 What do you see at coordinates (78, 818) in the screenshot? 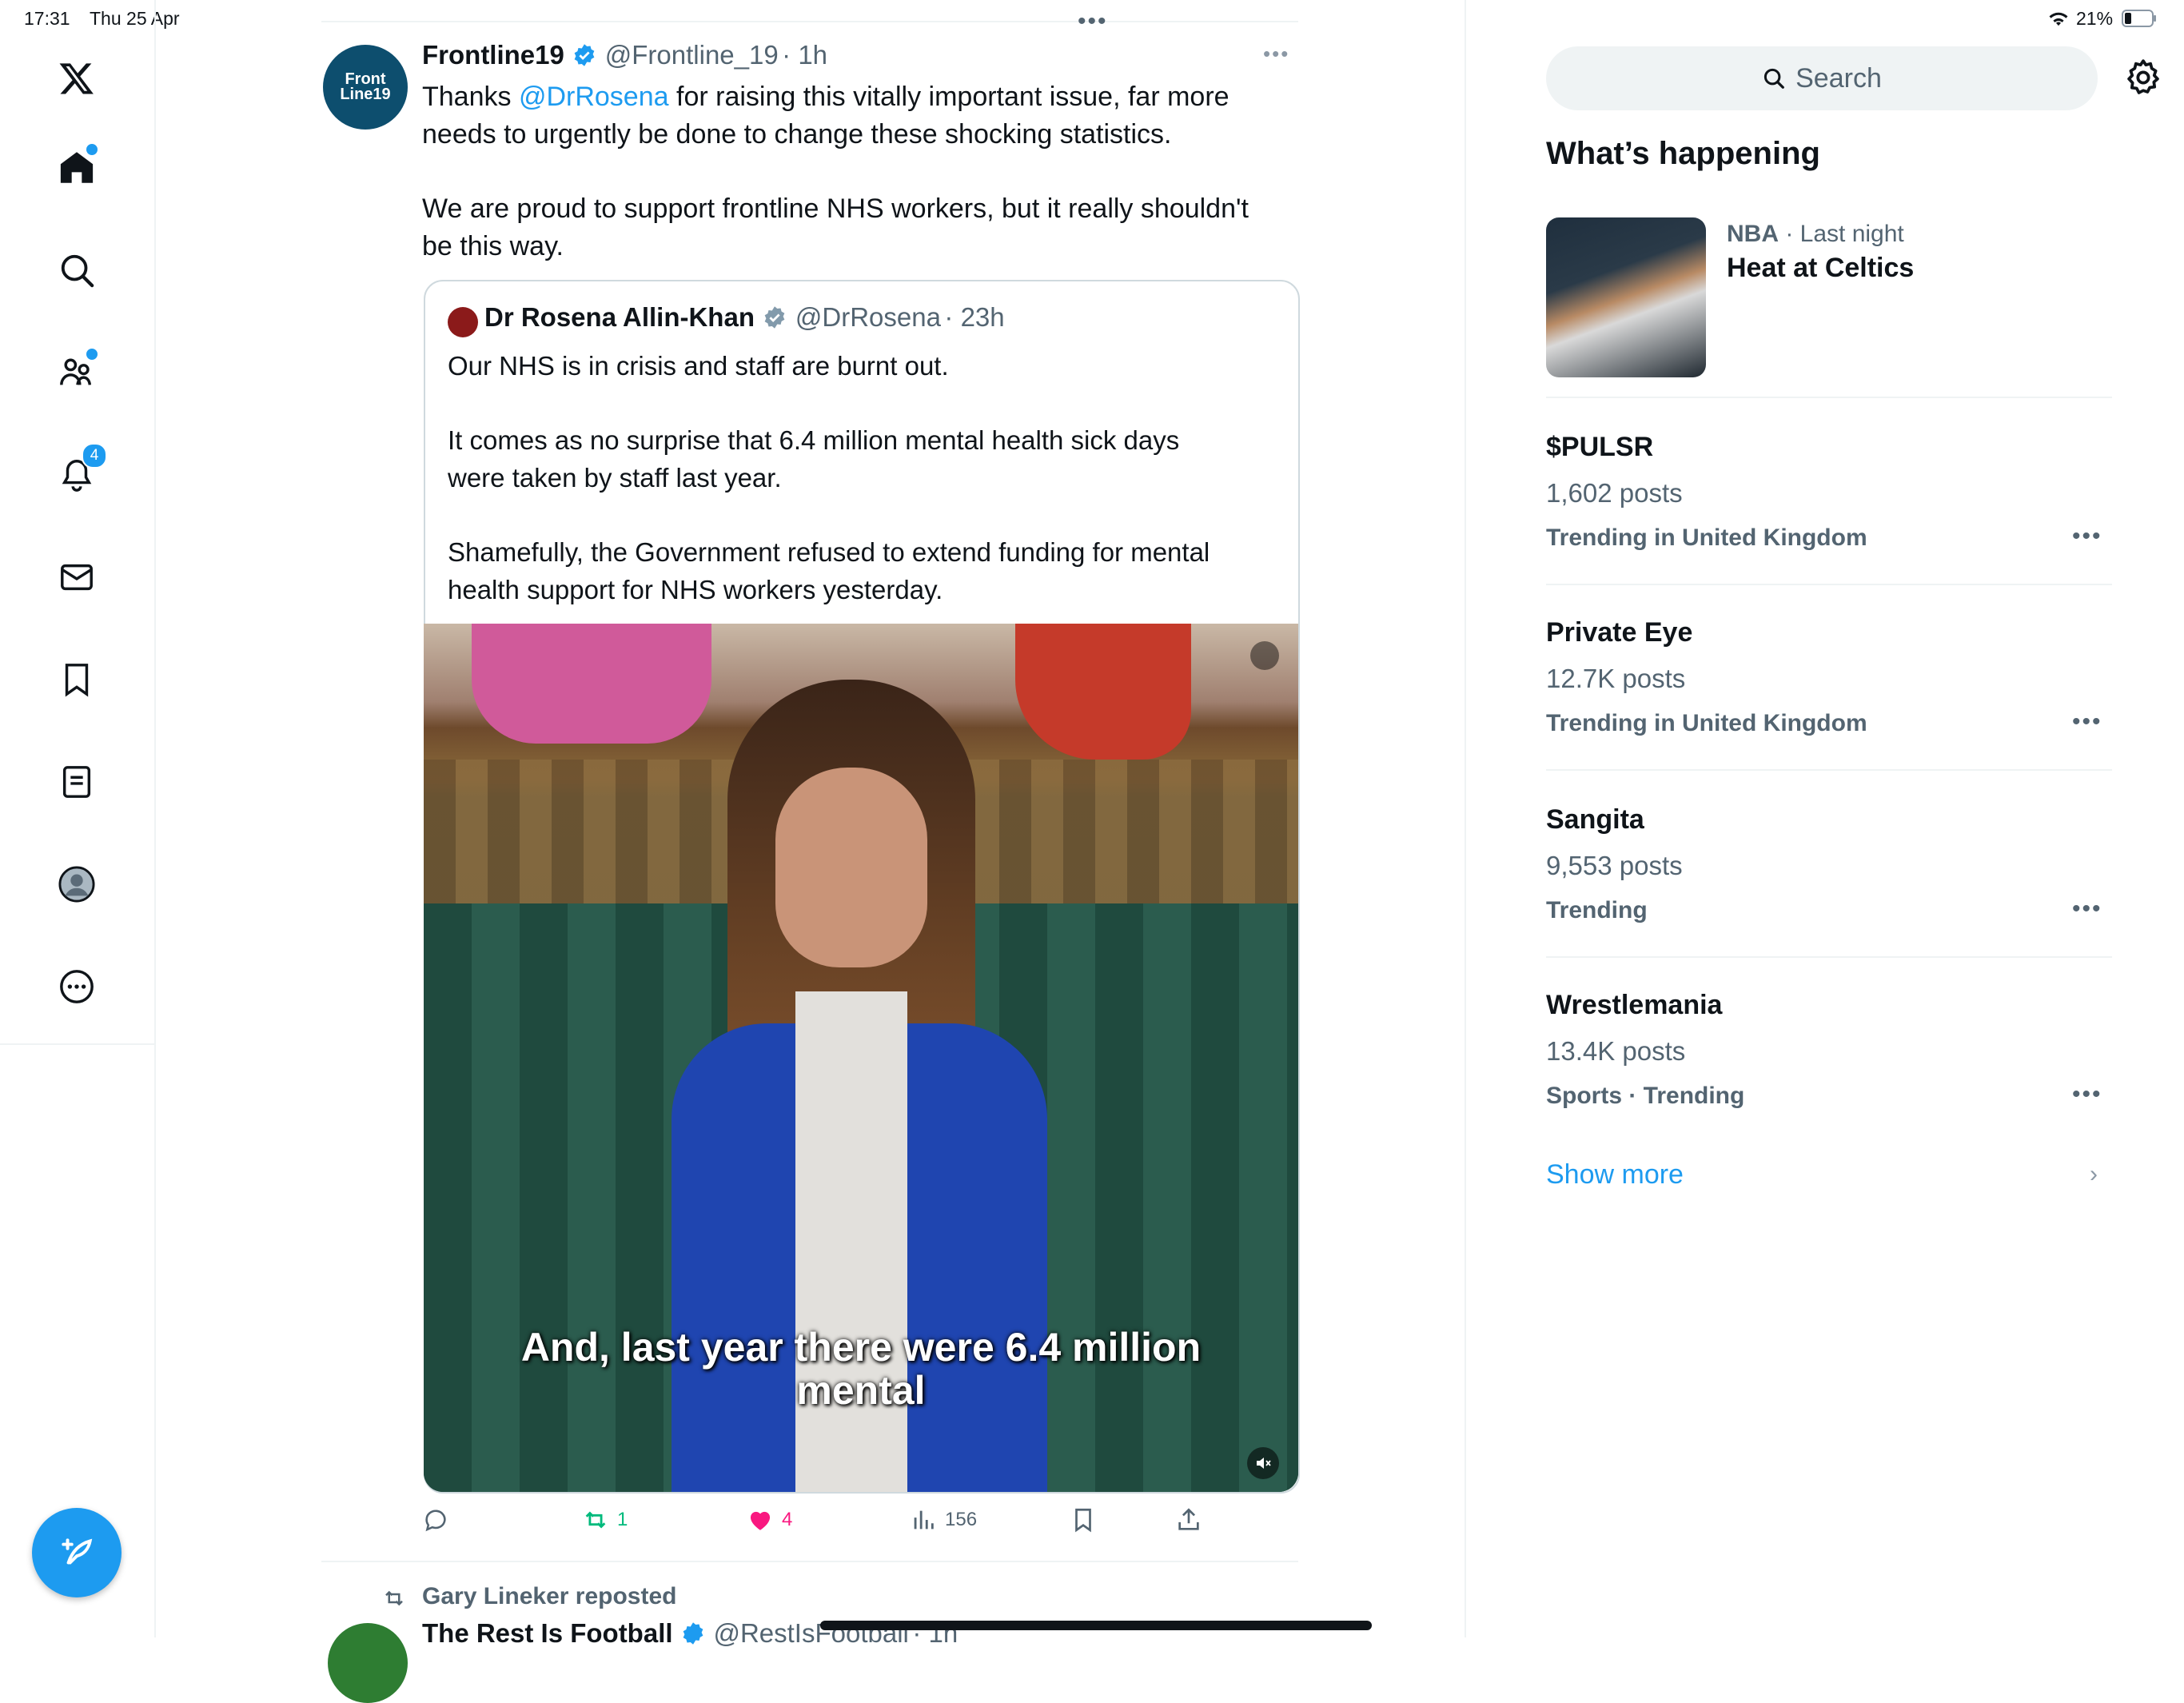
I see `left-navigation: 4` at bounding box center [78, 818].